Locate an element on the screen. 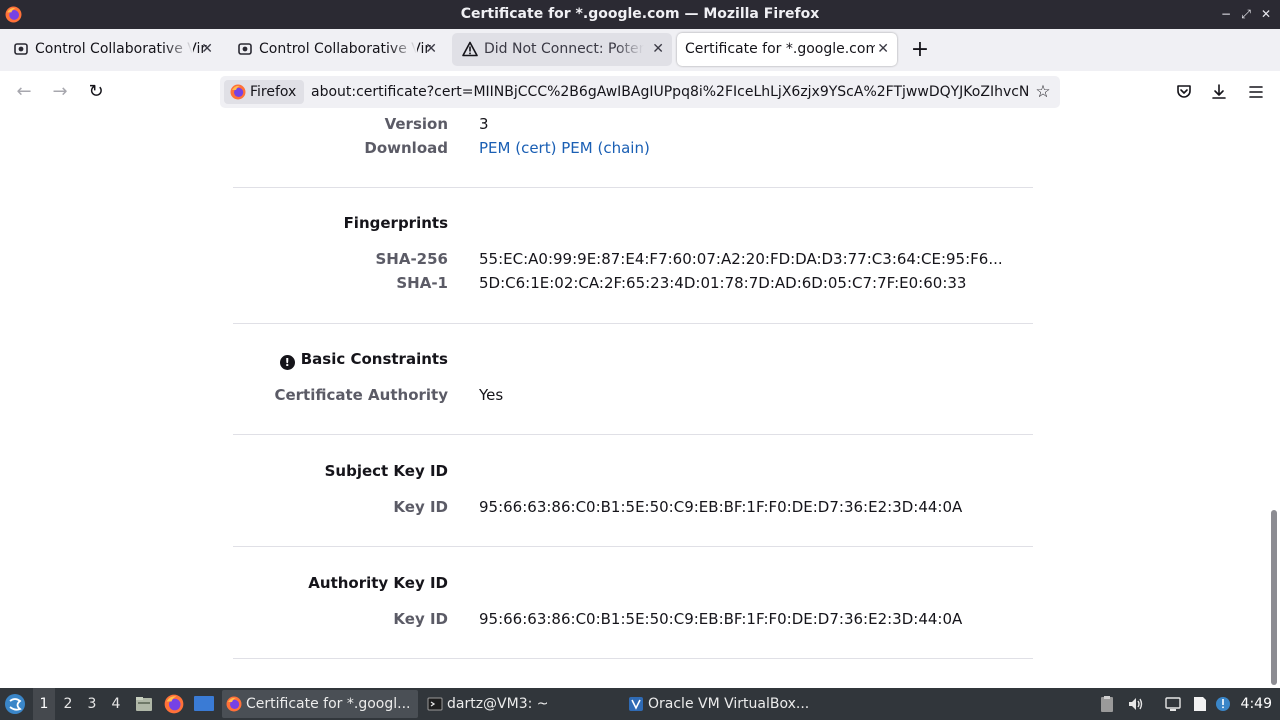  close-window-button: ✕ is located at coordinates (1266, 14).